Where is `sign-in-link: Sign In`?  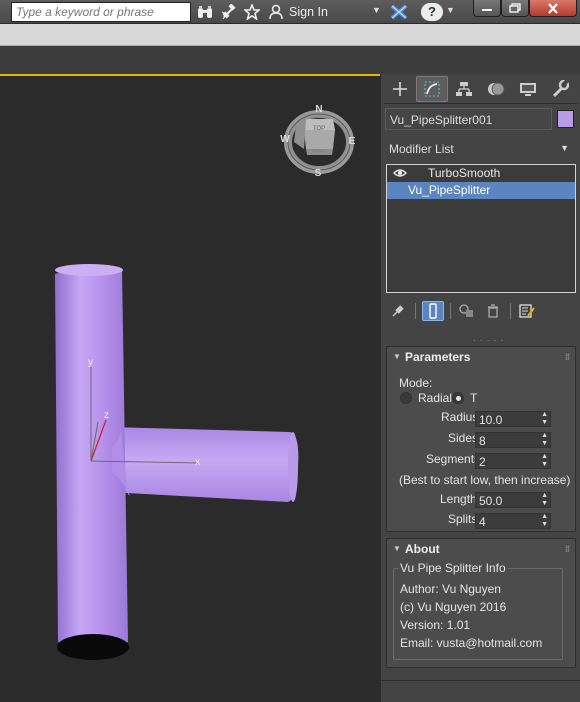
sign-in-link: Sign In is located at coordinates (308, 12).